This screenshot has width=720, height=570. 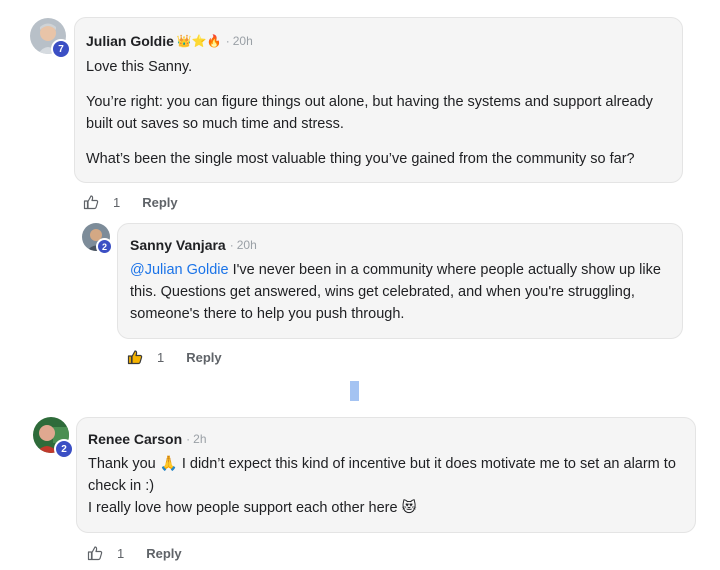 I want to click on comment-header: Sanny Vanjara · 20h, so click(x=193, y=245).